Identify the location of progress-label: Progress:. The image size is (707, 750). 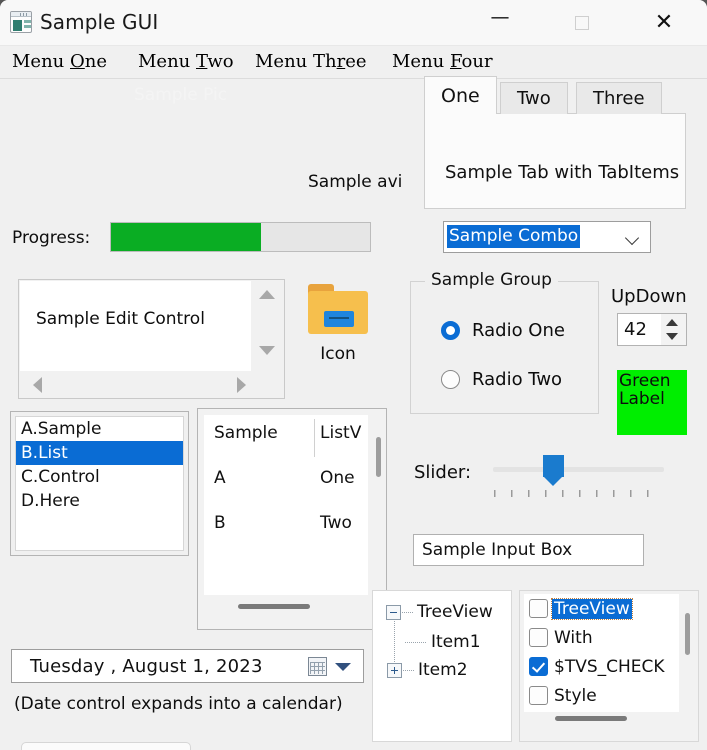
(51, 238).